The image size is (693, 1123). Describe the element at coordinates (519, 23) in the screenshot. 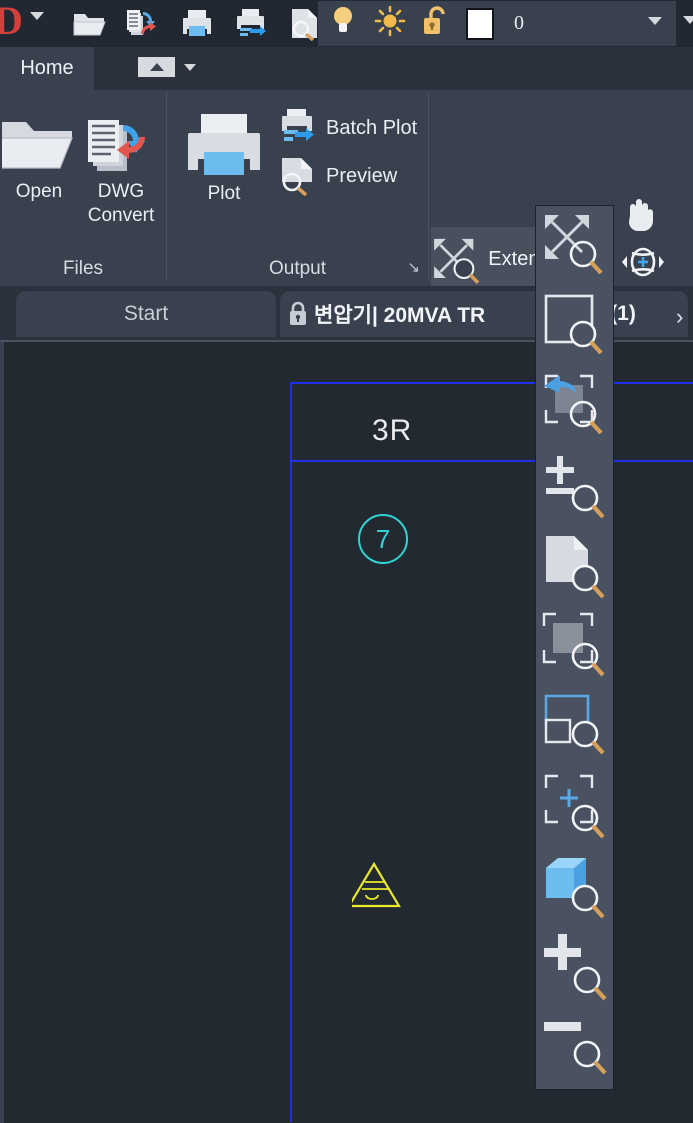

I see `layer-name-label: 0` at that location.